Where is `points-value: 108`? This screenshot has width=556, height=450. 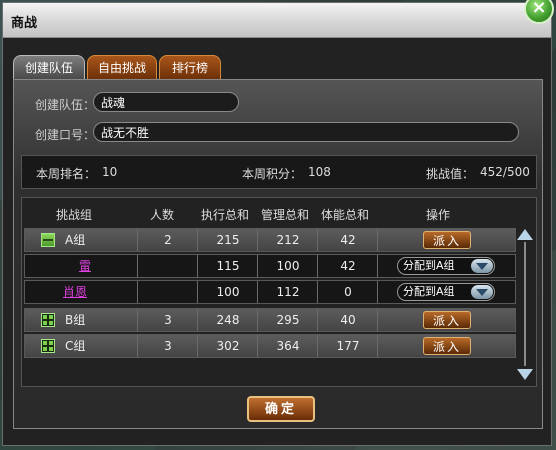 points-value: 108 is located at coordinates (319, 172).